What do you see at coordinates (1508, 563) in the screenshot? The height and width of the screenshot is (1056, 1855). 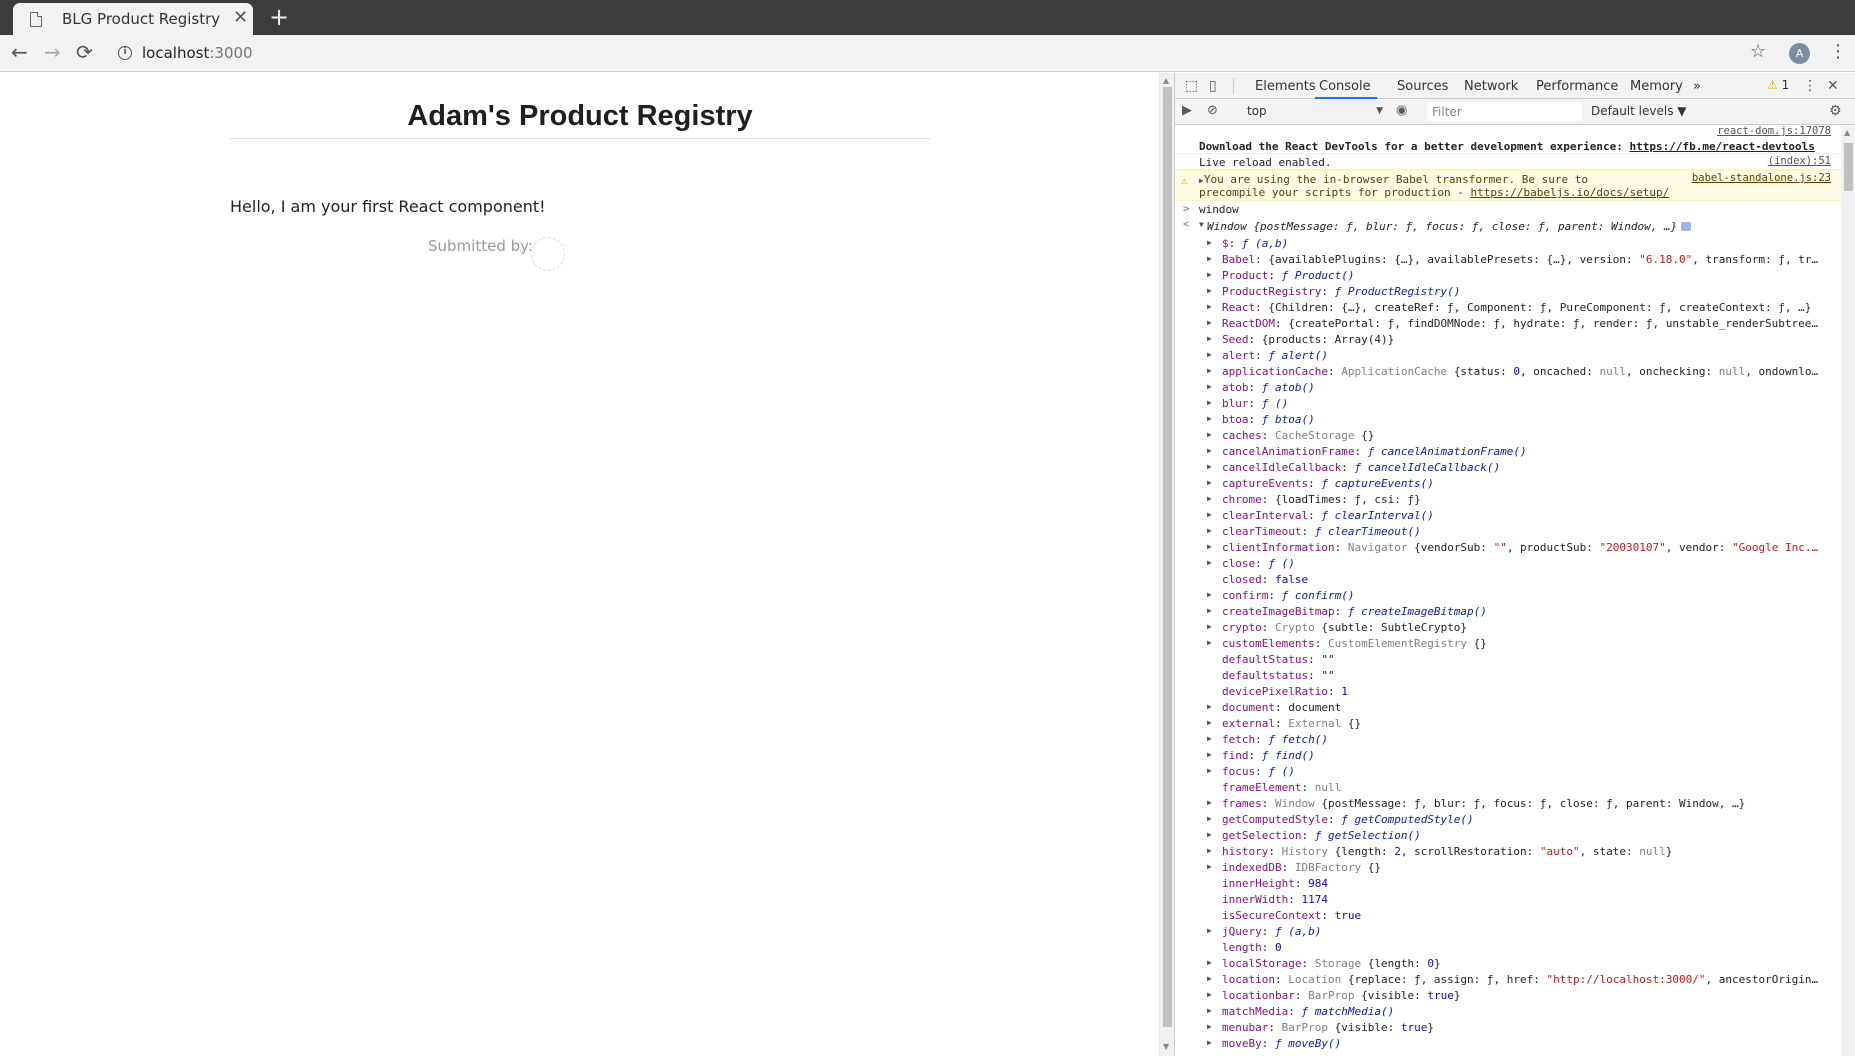 I see `property-row: ▶ close: ƒ ()` at bounding box center [1508, 563].